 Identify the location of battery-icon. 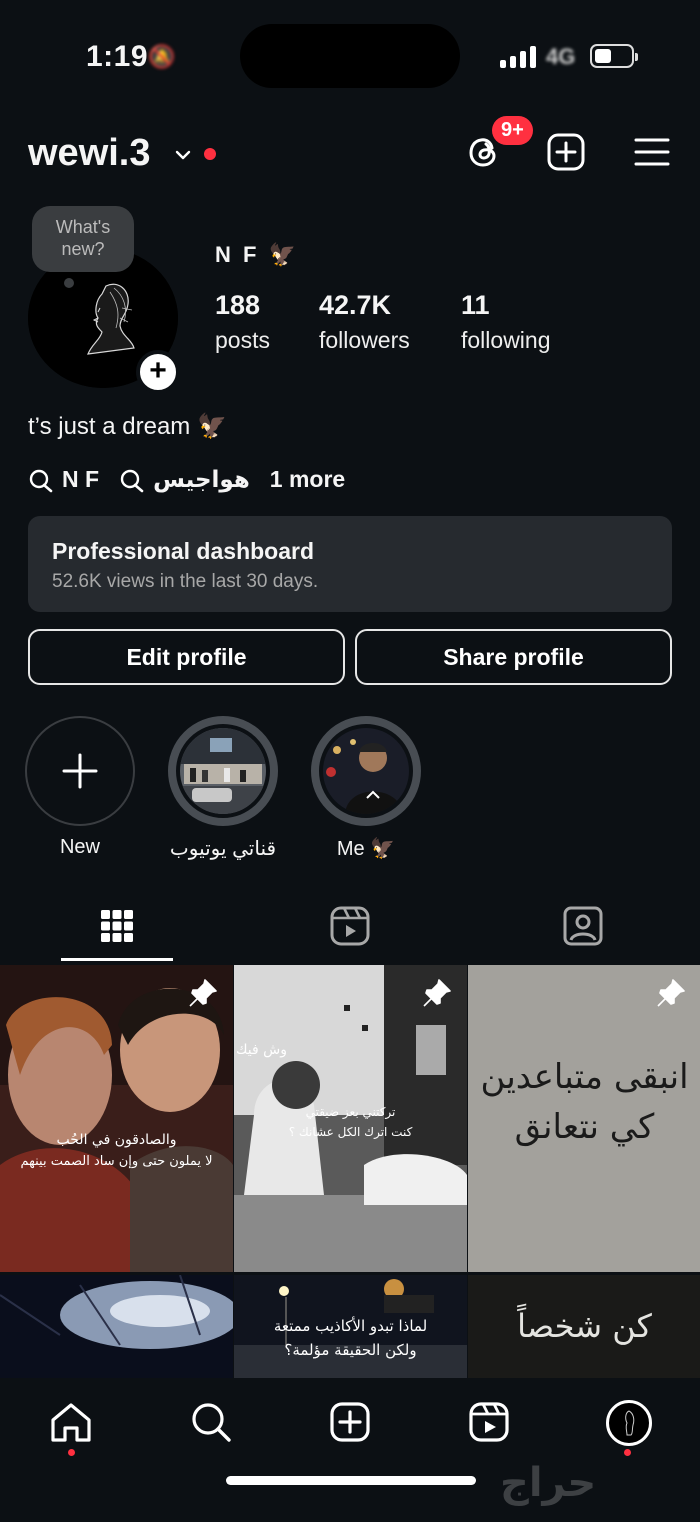
(614, 56).